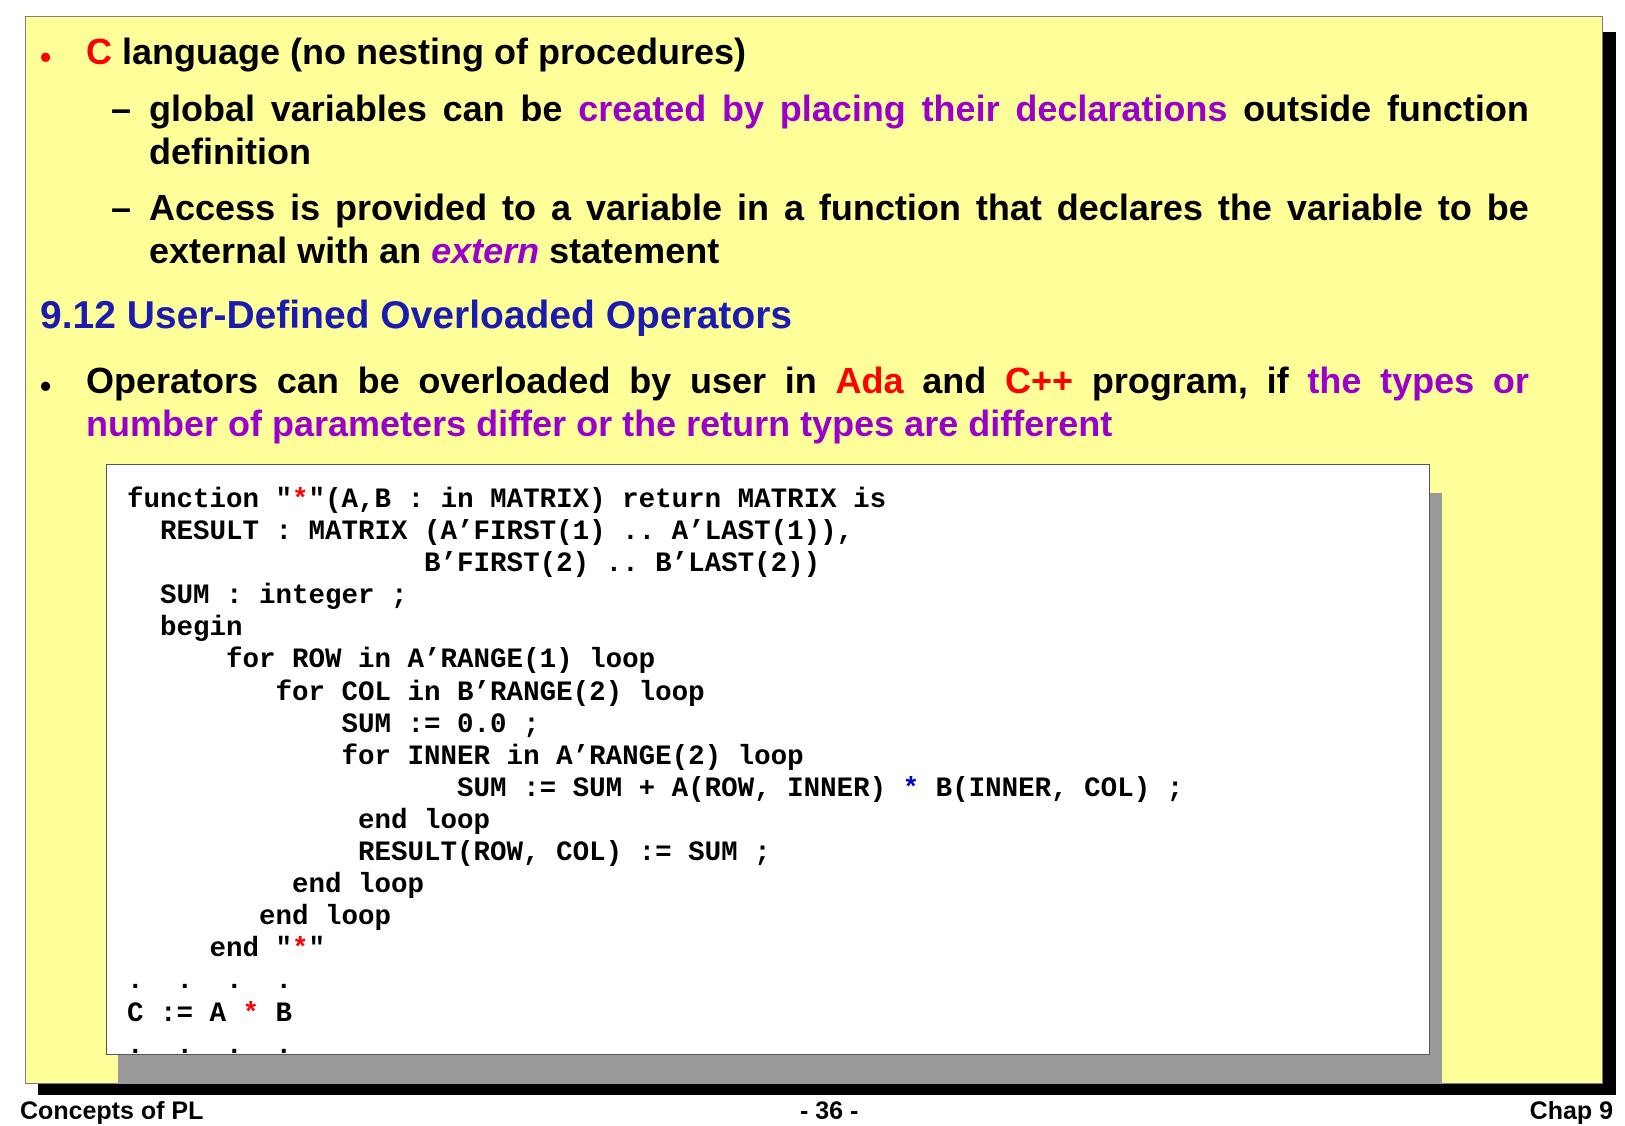  I want to click on word: created, so click(642, 108).